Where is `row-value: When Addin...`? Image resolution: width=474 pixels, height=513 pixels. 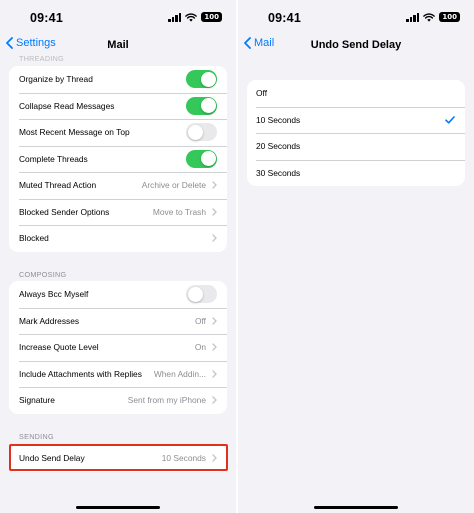
row-value: When Addin... is located at coordinates (179, 373).